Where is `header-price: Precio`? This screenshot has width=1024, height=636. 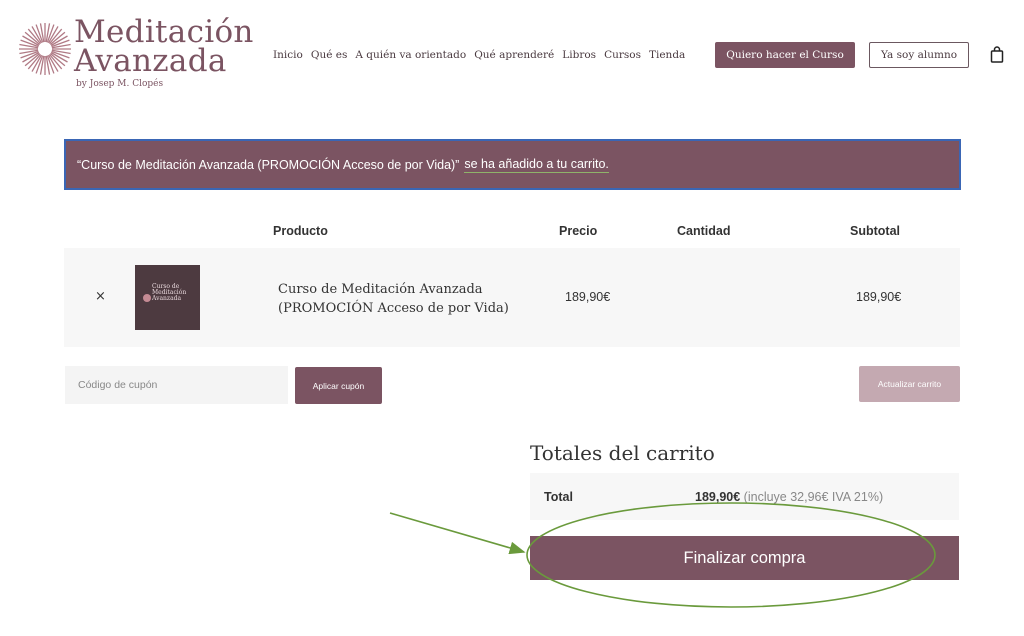
header-price: Precio is located at coordinates (578, 231).